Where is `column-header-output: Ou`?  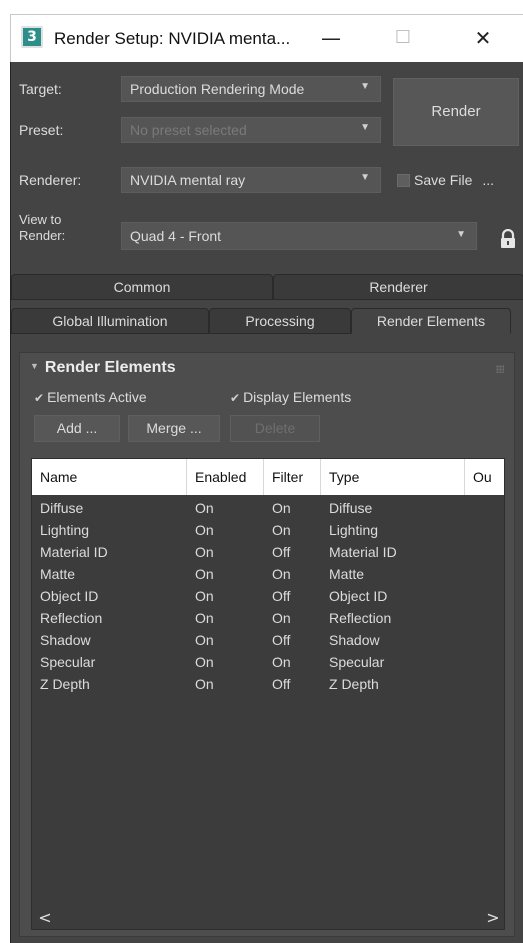 column-header-output: Ou is located at coordinates (484, 477).